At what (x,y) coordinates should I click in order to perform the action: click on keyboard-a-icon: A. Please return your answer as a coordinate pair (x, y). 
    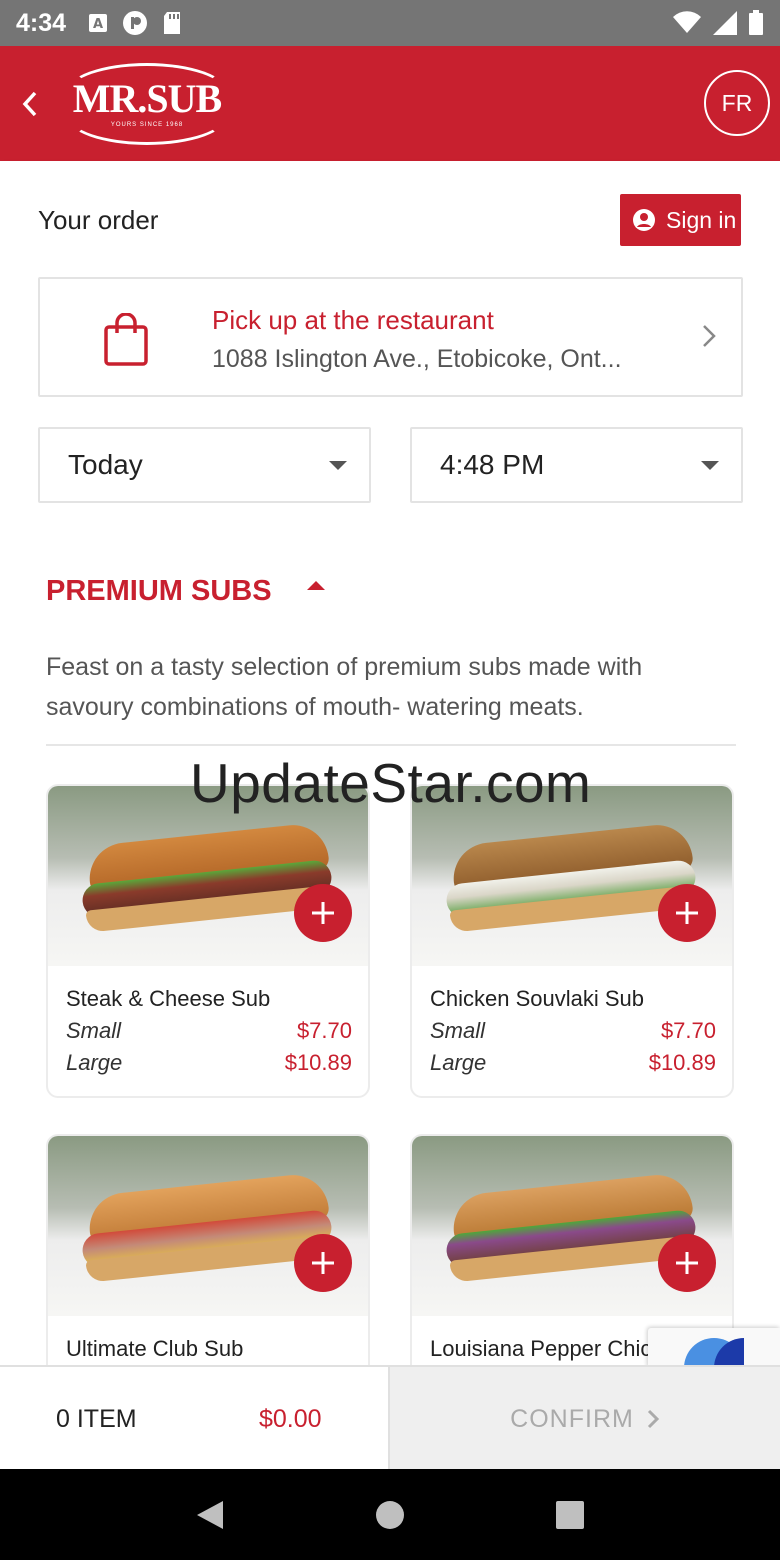
    Looking at the image, I should click on (98, 23).